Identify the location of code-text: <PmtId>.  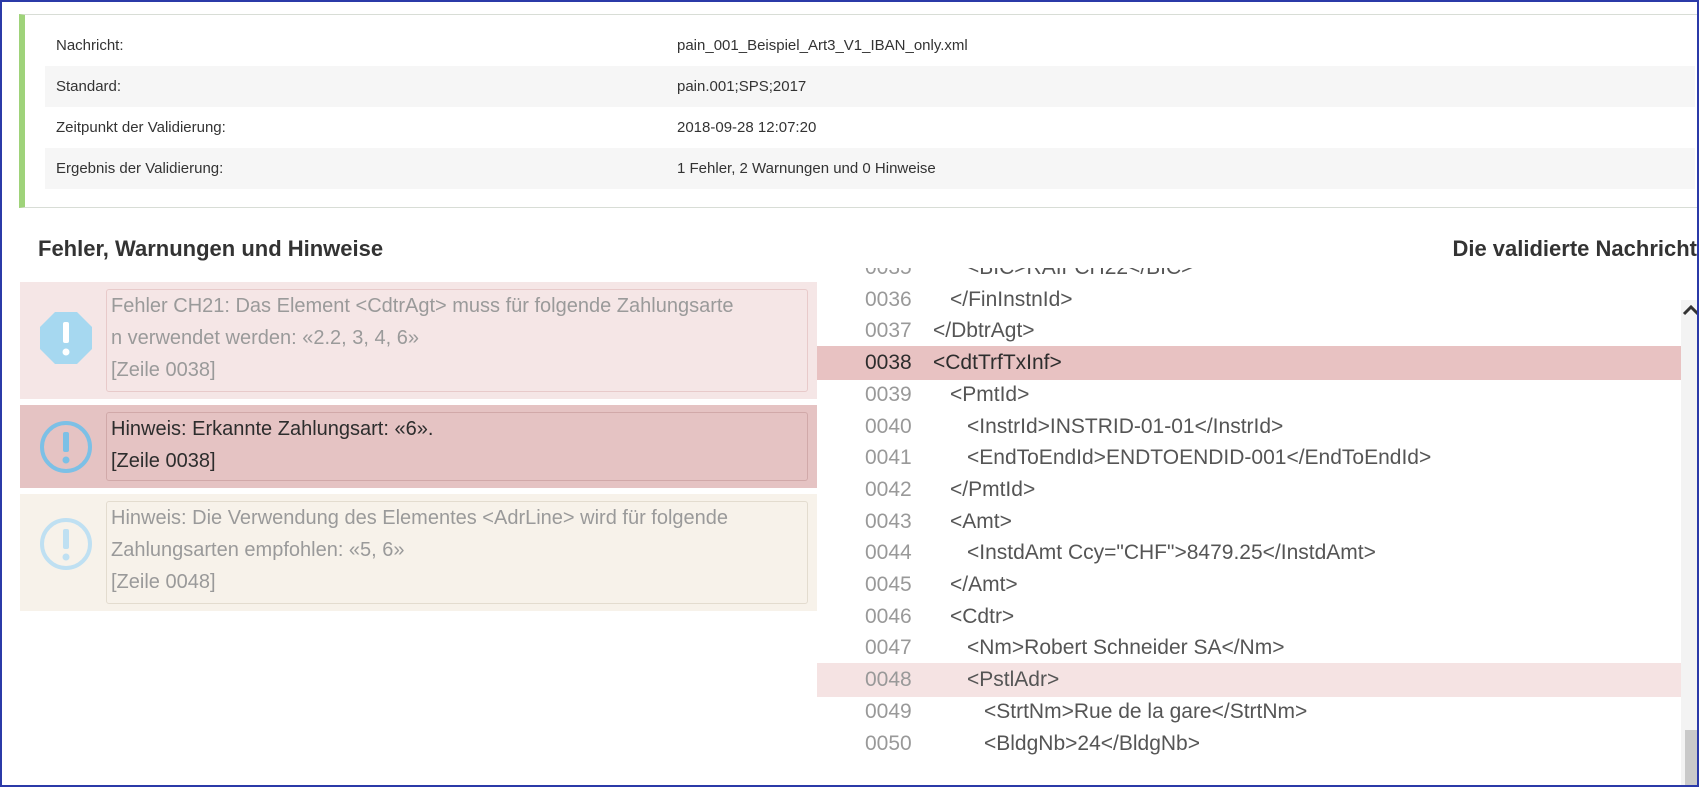
(990, 394).